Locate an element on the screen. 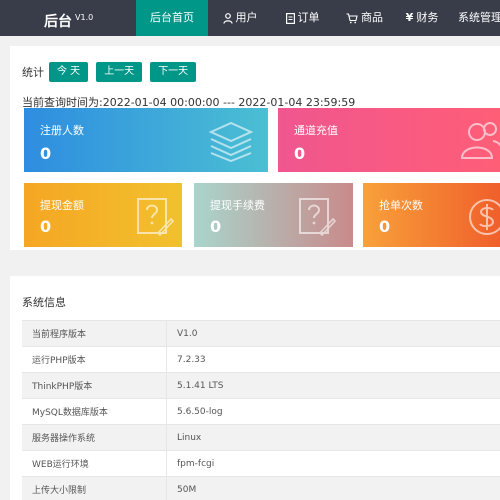  cart-icon is located at coordinates (352, 18).